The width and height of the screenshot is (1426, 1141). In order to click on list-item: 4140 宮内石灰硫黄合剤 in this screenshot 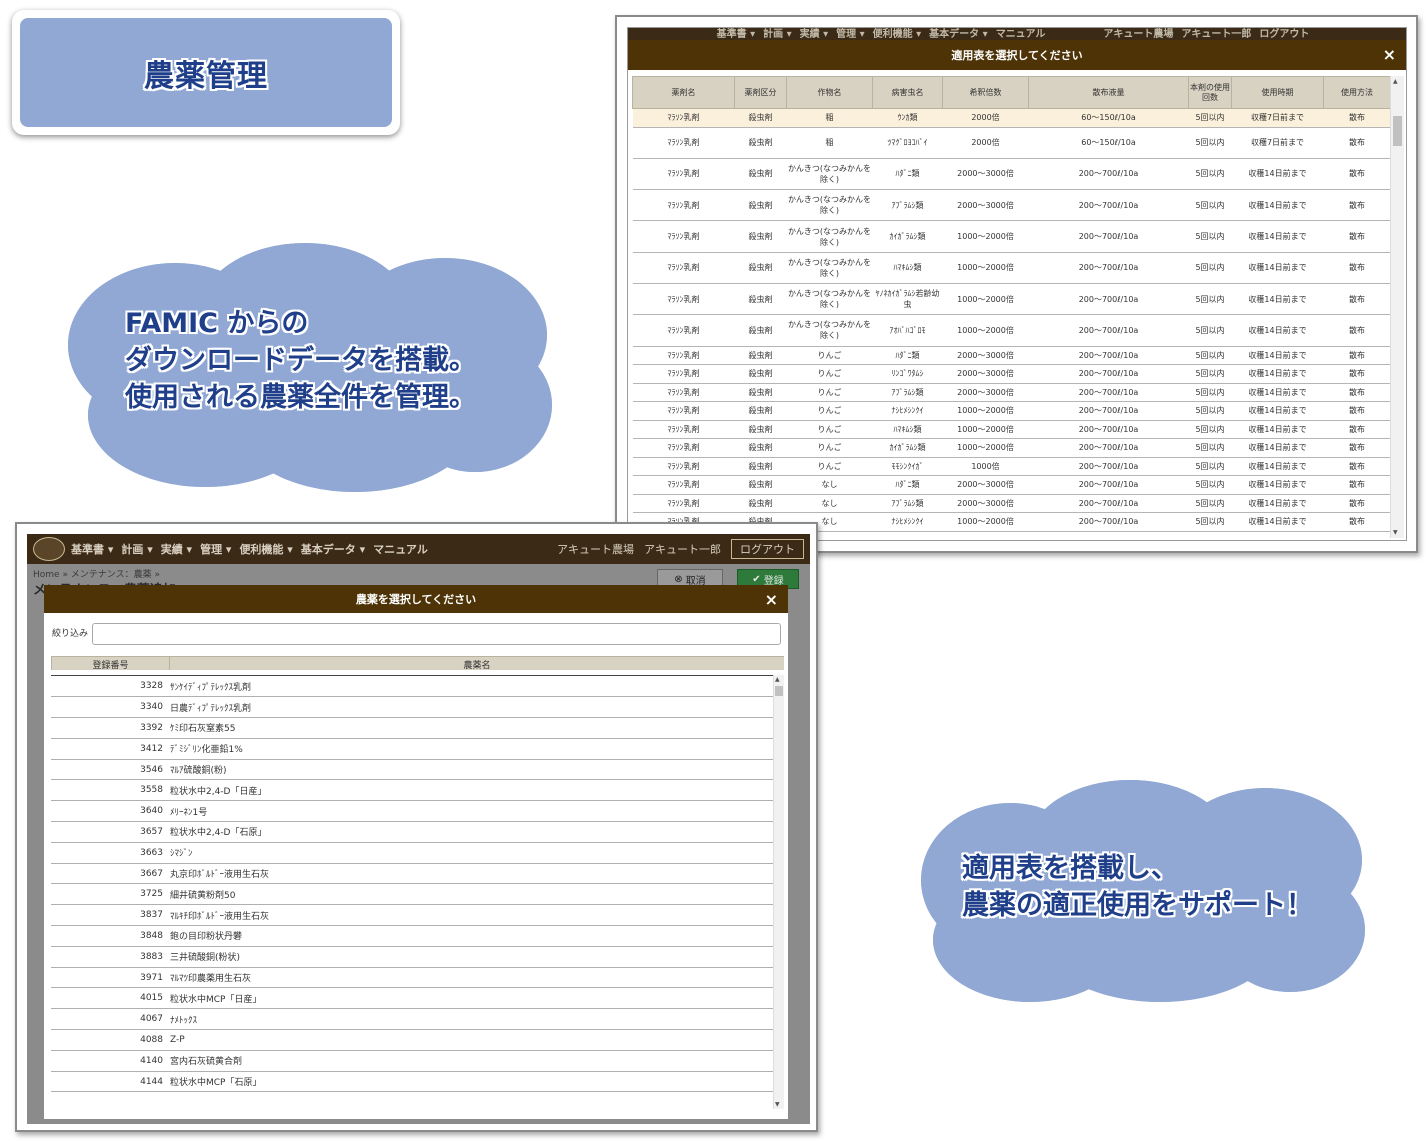, I will do `click(412, 1061)`.